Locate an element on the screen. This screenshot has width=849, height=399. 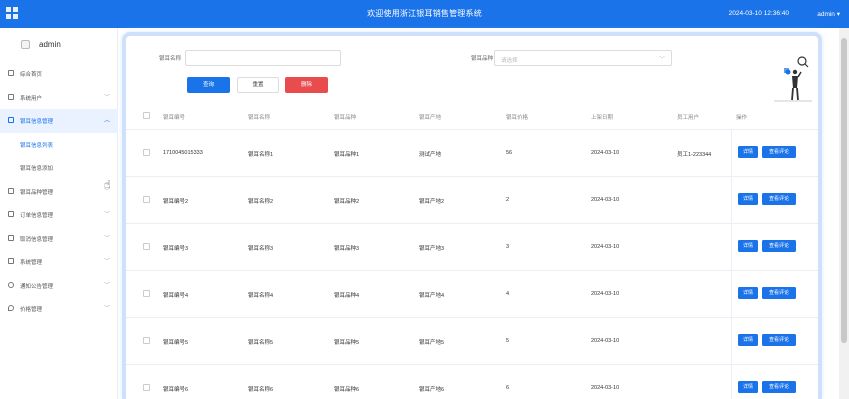
cell-origin: 银耳产地3 is located at coordinates (432, 249).